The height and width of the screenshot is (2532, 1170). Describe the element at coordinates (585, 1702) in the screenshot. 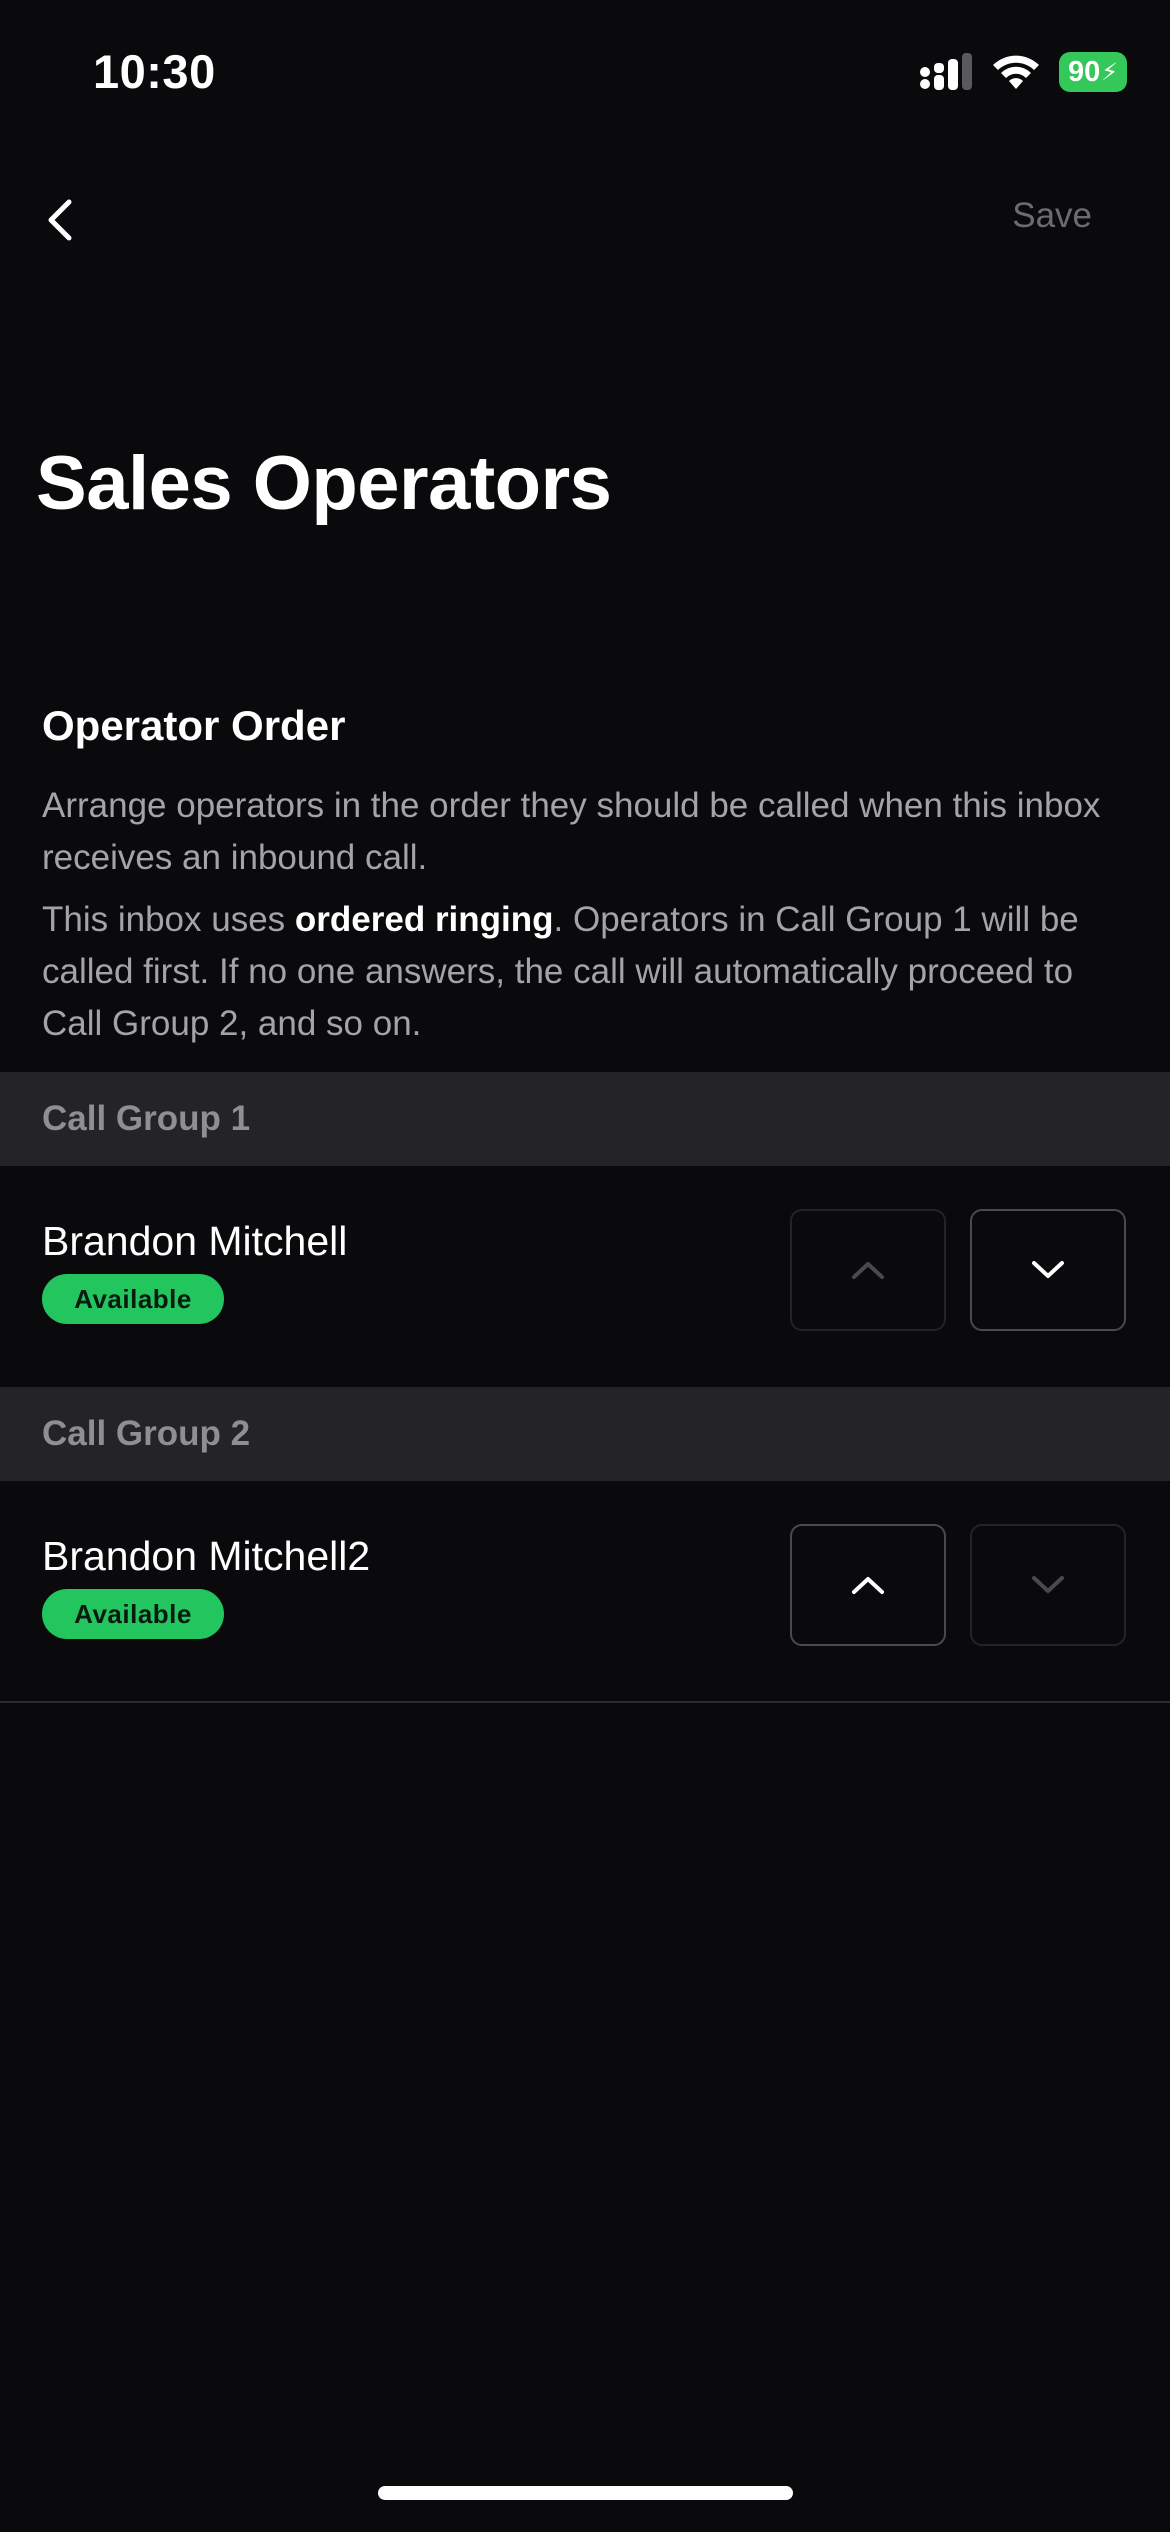

I see `list-divider` at that location.